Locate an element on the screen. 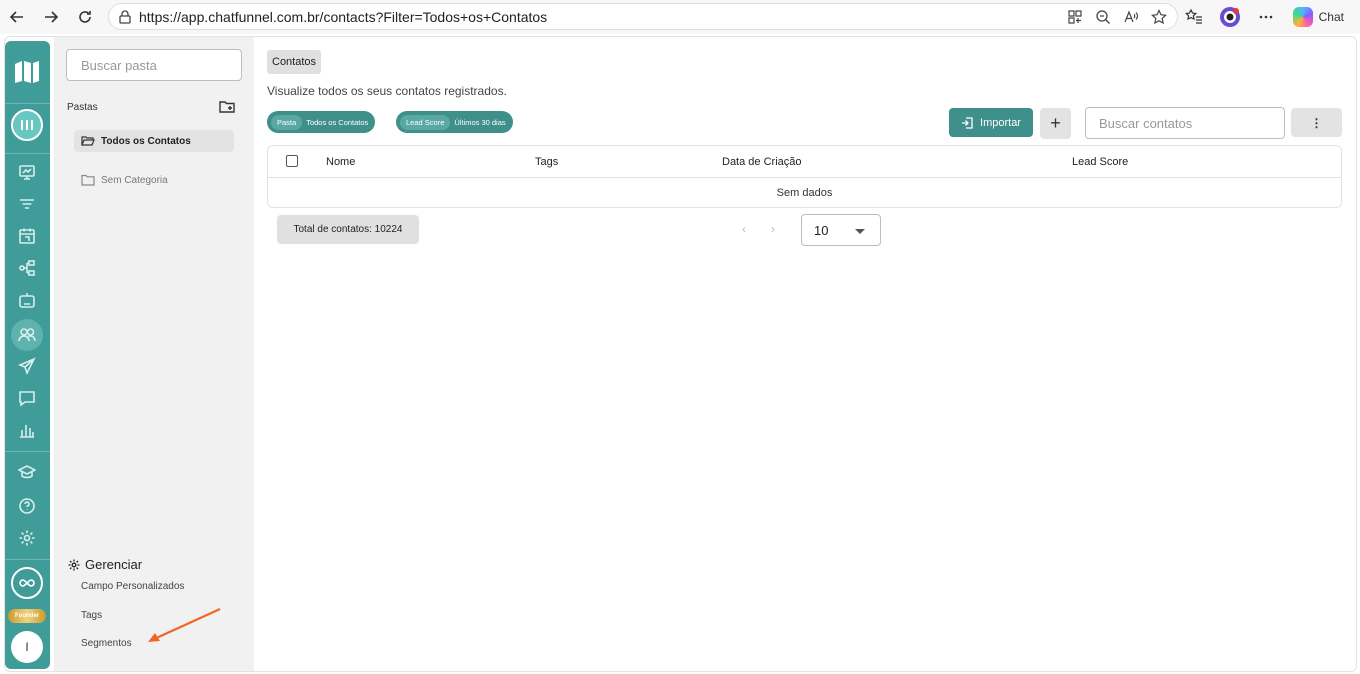 This screenshot has height=674, width=1360. site-info-icon is located at coordinates (125, 18).